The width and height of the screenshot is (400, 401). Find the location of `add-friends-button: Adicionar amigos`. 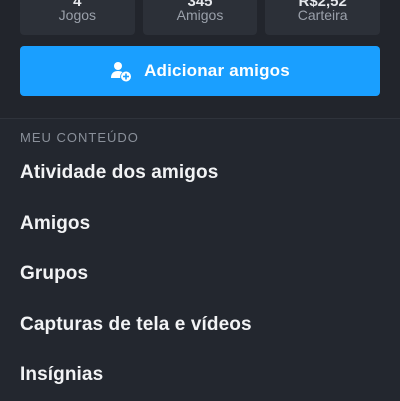

add-friends-button: Adicionar amigos is located at coordinates (200, 71).